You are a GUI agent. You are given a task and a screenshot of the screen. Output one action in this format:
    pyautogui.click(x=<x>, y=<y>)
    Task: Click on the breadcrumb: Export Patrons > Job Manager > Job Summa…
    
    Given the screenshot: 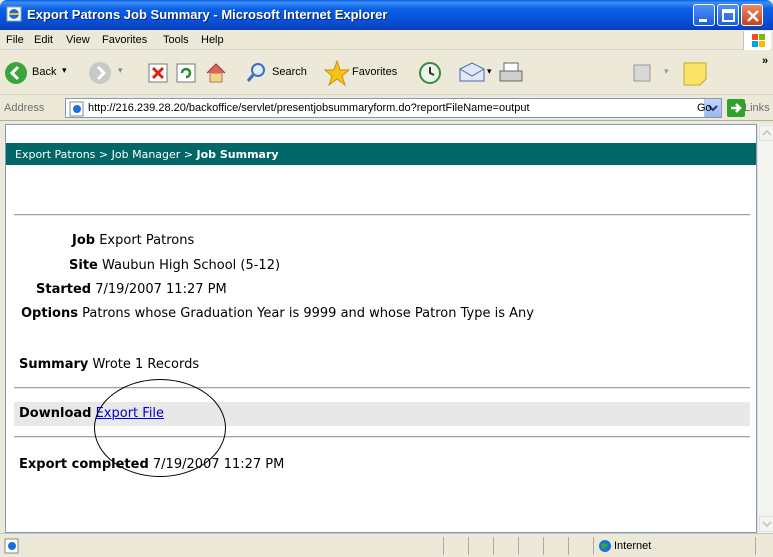 What is the action you would take?
    pyautogui.click(x=381, y=154)
    